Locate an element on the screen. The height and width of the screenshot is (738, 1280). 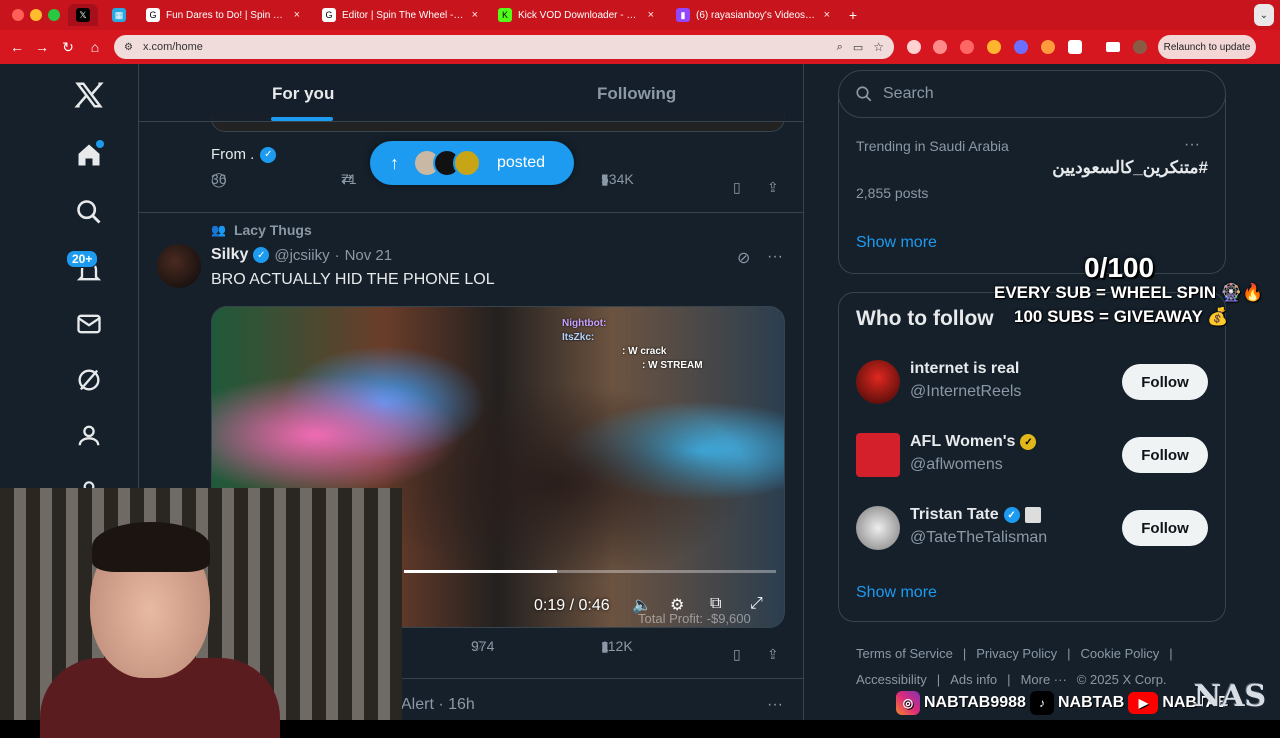
follow-suggestion: internet is real @InternetReels Follow is located at coordinates (1032, 385).